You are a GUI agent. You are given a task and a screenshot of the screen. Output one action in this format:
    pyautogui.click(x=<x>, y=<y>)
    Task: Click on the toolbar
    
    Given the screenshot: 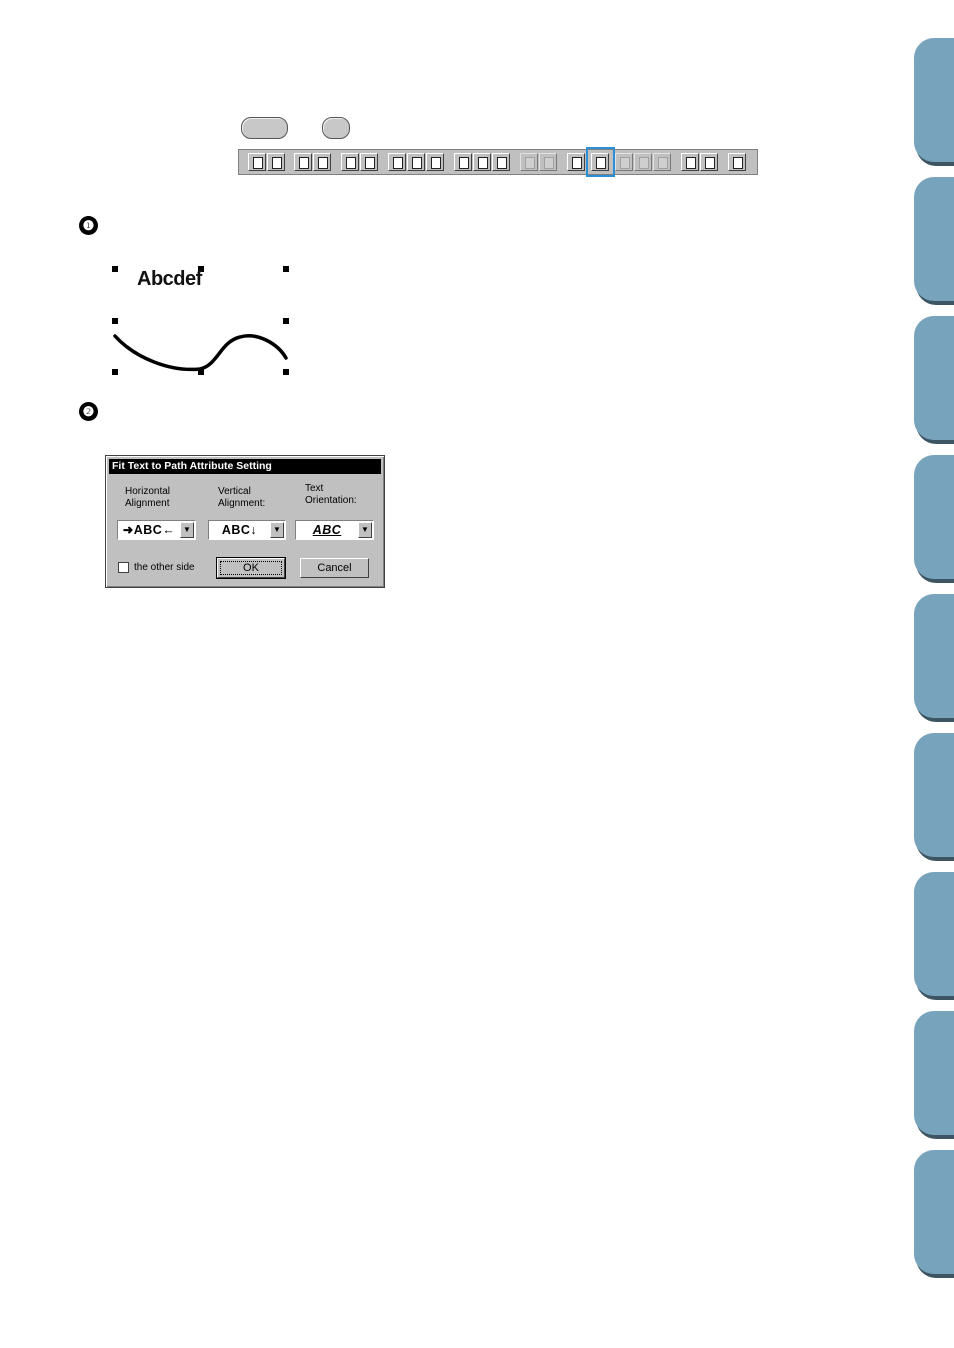 What is the action you would take?
    pyautogui.click(x=498, y=162)
    